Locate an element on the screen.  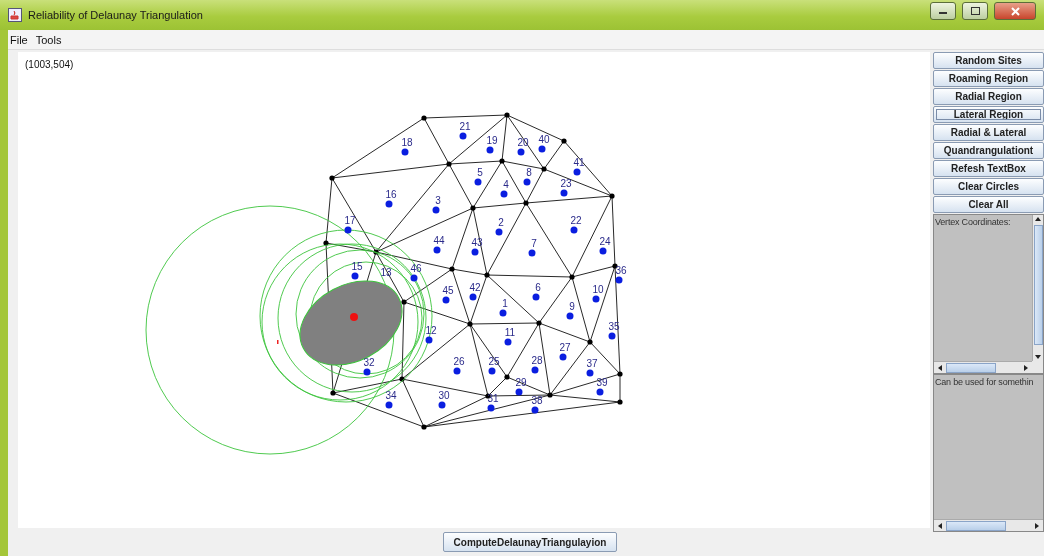
site-label: 30 is located at coordinates (444, 395).